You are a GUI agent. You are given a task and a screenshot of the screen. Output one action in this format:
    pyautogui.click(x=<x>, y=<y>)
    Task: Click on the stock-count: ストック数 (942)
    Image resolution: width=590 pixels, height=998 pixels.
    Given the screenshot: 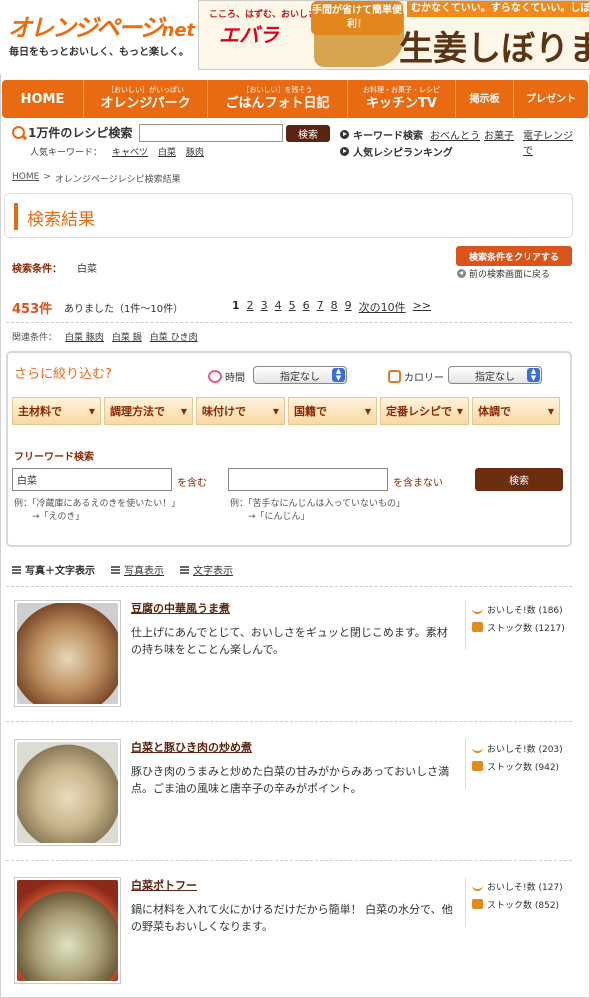 What is the action you would take?
    pyautogui.click(x=524, y=766)
    